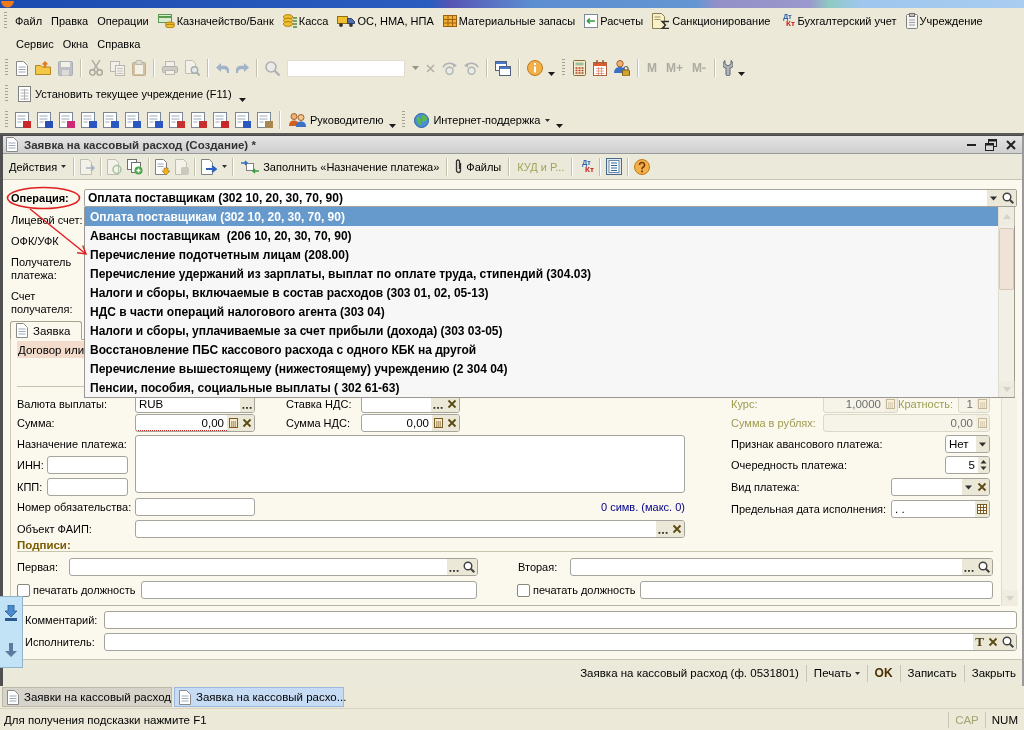 This screenshot has width=1024, height=730. I want to click on menu-item: Санкционирование, so click(711, 20).